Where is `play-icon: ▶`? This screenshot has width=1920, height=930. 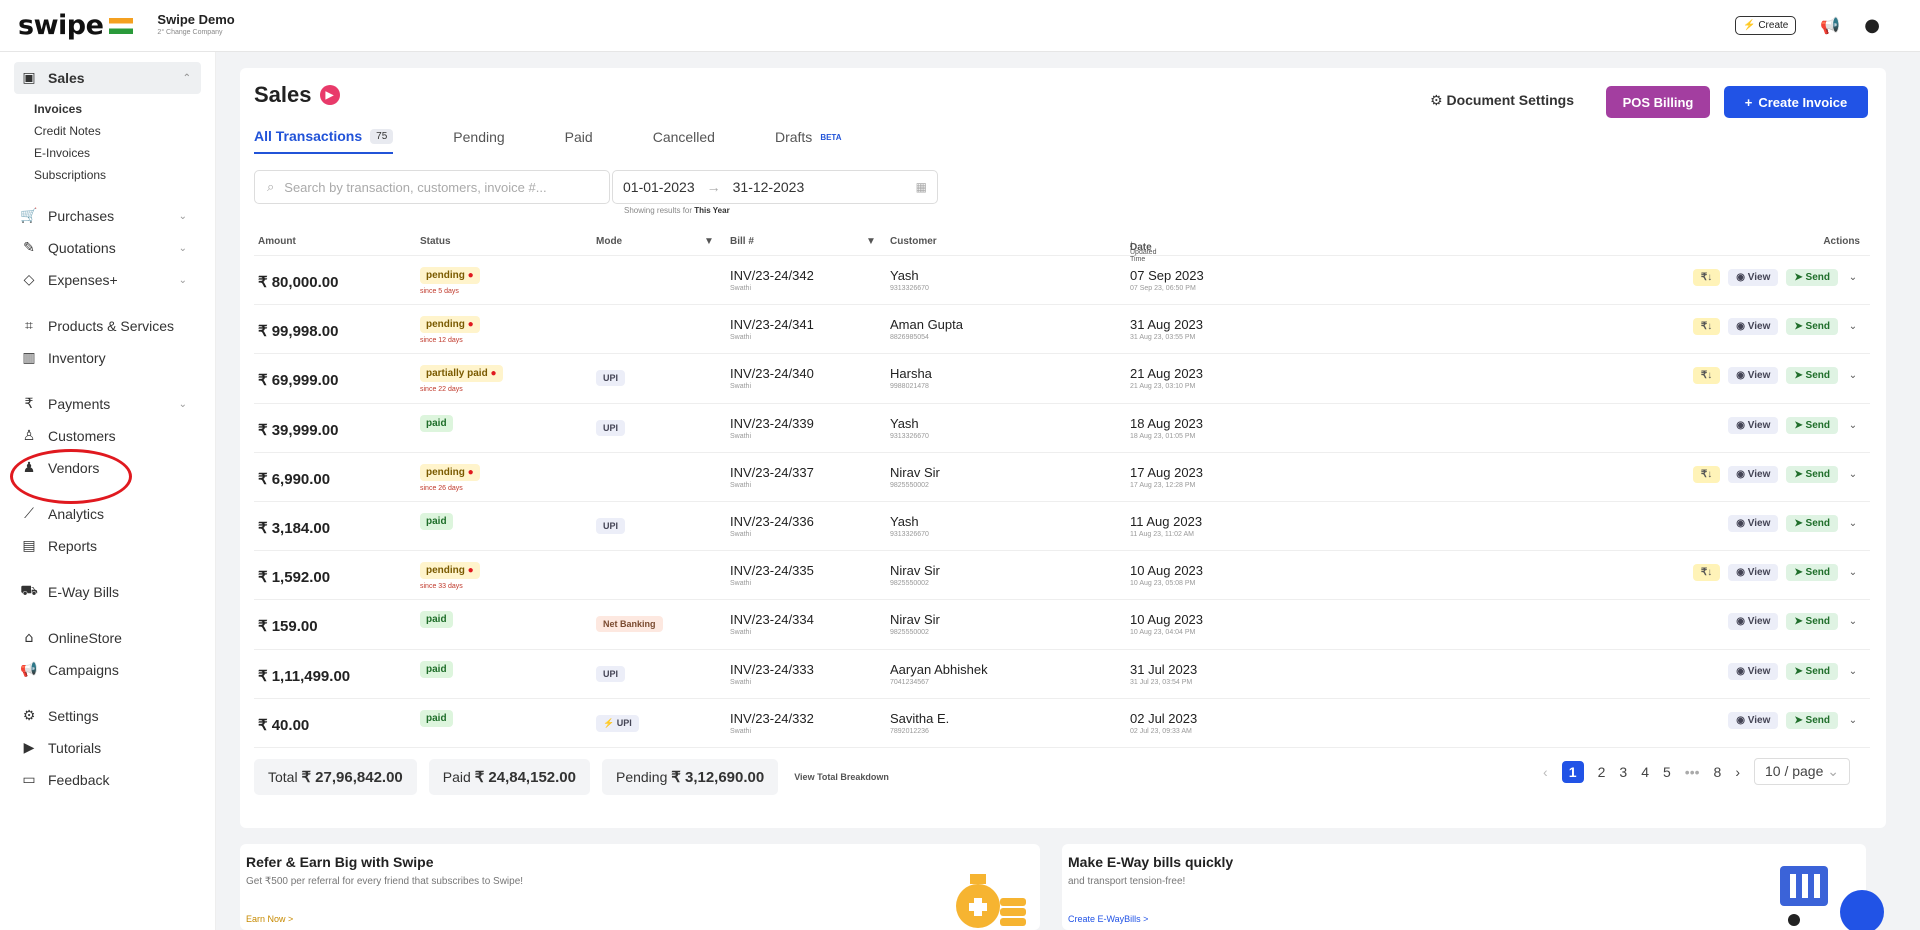 play-icon: ▶ is located at coordinates (329, 95).